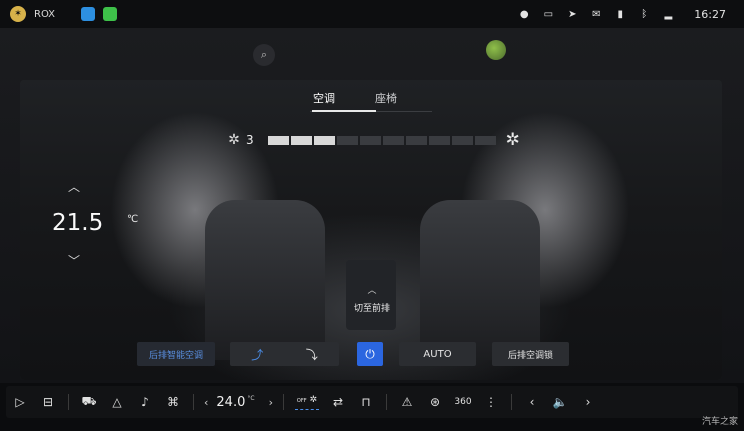  Describe the element at coordinates (284, 354) in the screenshot. I see `airflow-mode-group: ⤴ ⤵` at that location.